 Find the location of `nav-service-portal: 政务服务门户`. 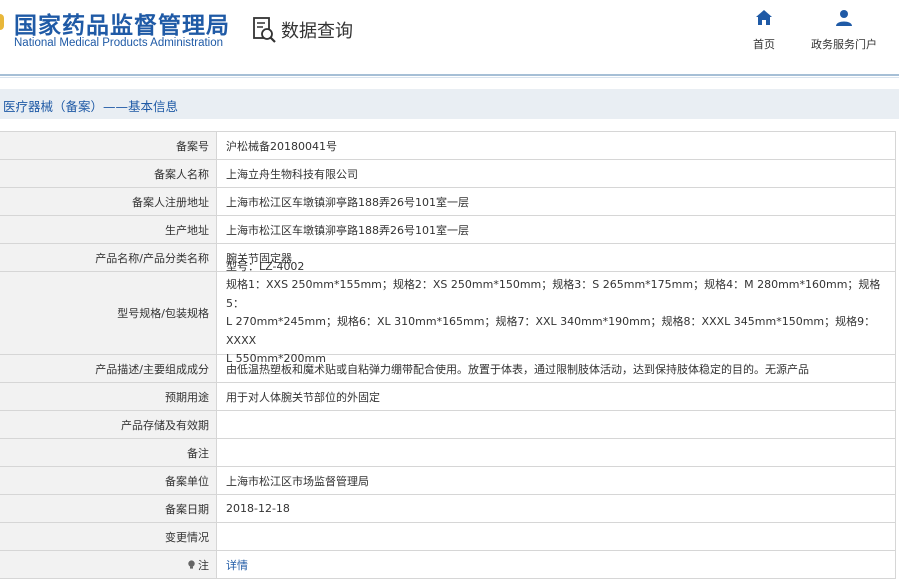

nav-service-portal: 政务服务门户 is located at coordinates (844, 30).